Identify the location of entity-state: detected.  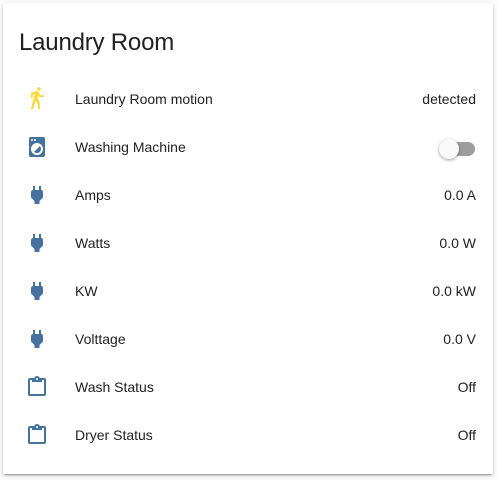
(449, 99).